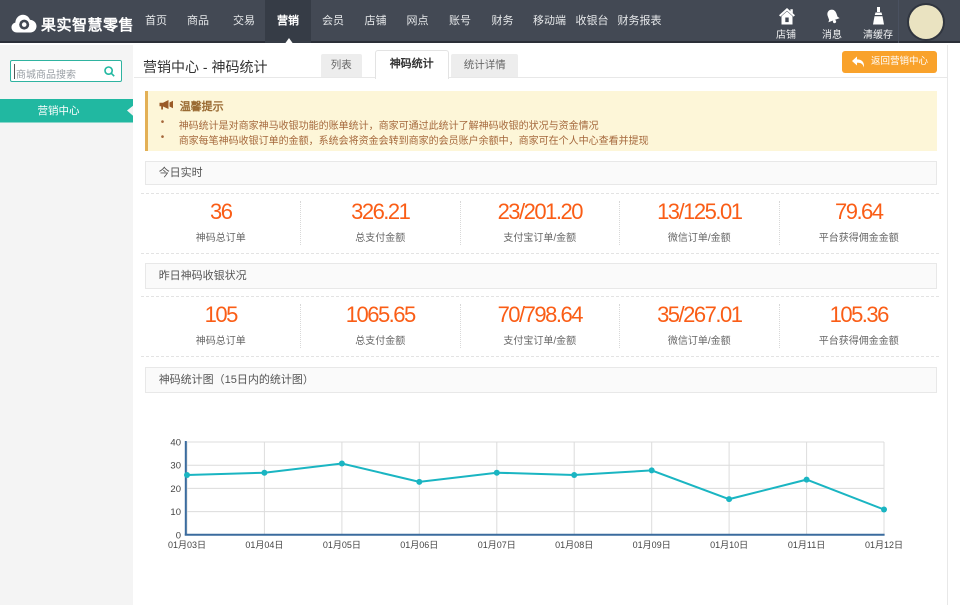 Image resolution: width=960 pixels, height=605 pixels. What do you see at coordinates (652, 545) in the screenshot?
I see `svg-text: 01月09日` at bounding box center [652, 545].